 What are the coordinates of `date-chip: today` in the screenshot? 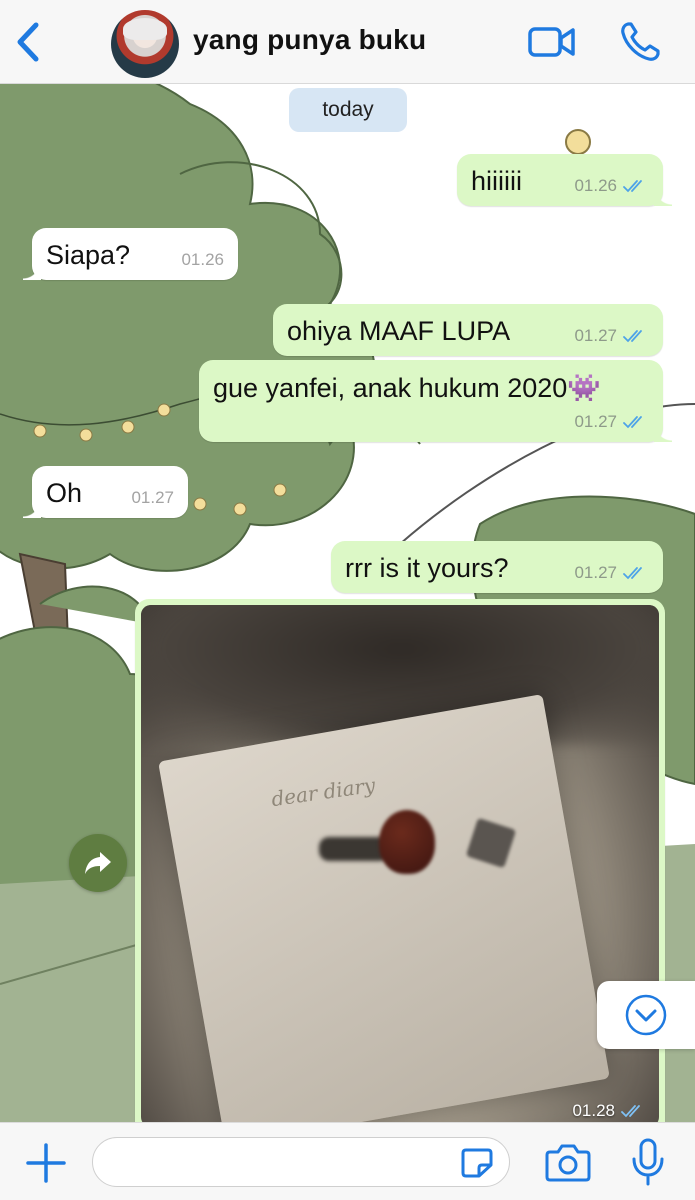 It's located at (348, 110).